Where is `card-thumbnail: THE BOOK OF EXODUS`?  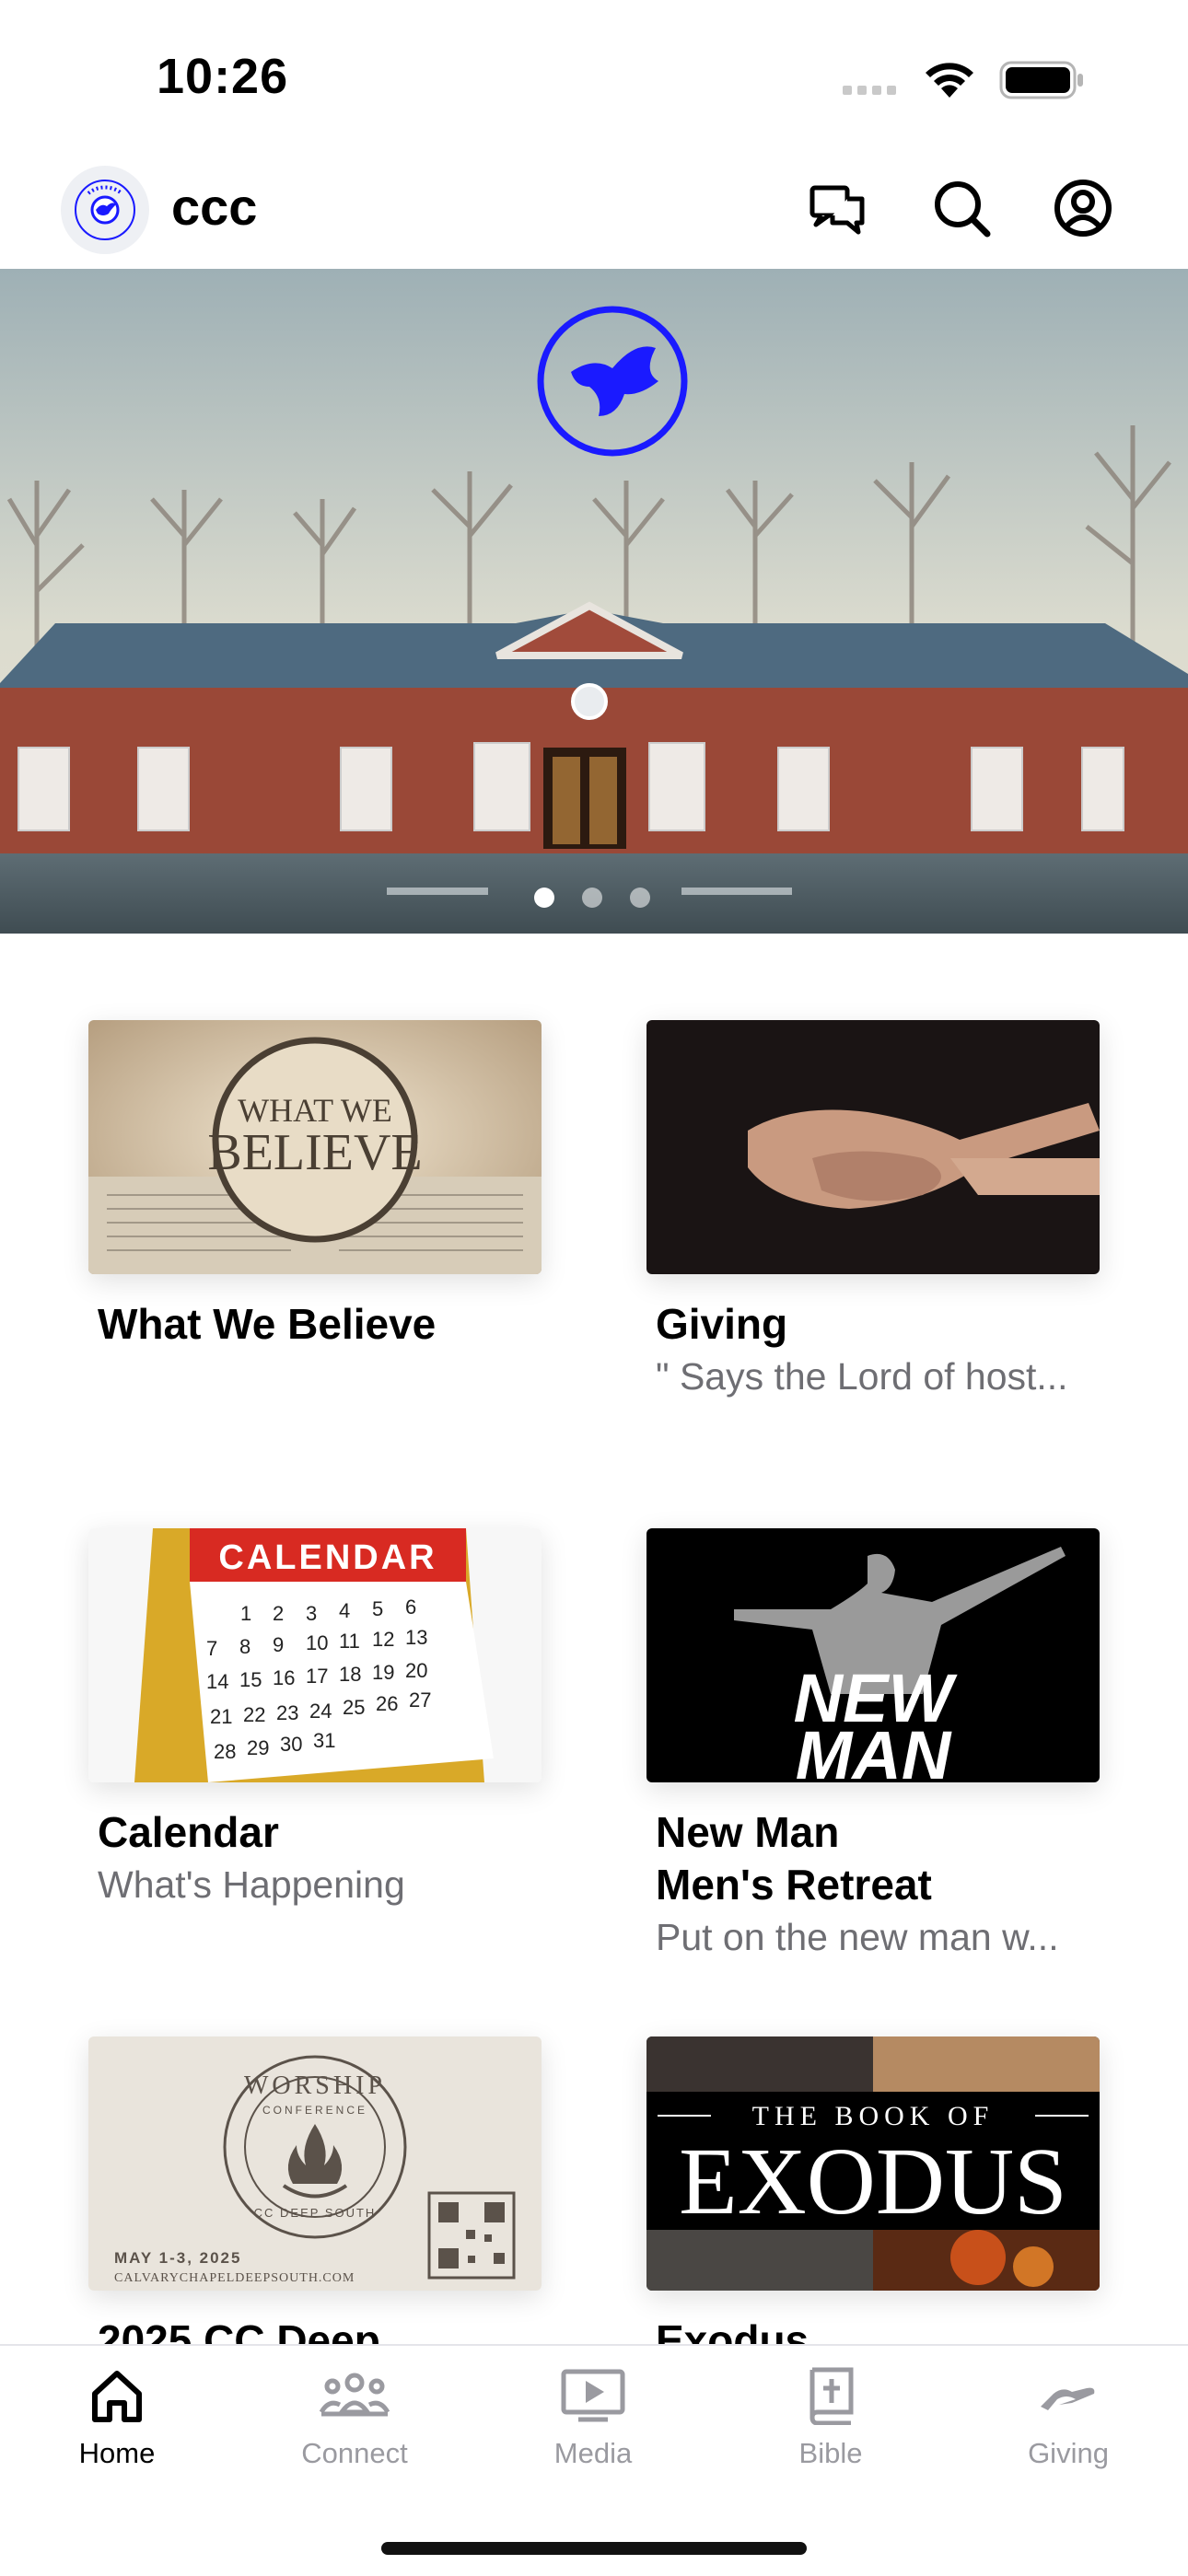
card-thumbnail: THE BOOK OF EXODUS is located at coordinates (873, 2163).